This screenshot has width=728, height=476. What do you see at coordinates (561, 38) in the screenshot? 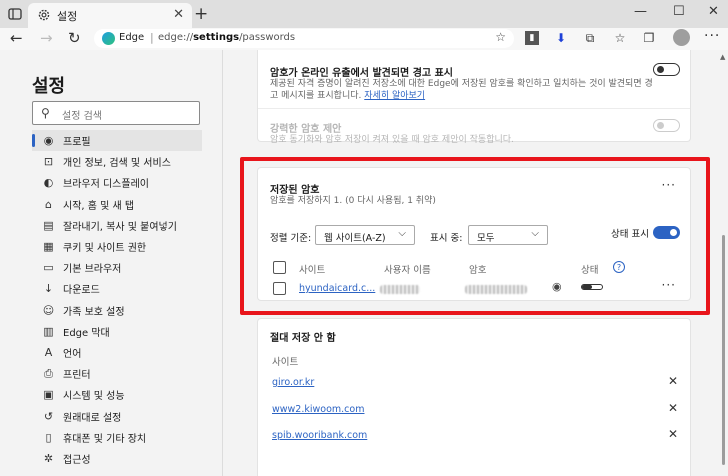
I see `extension-2-icon: ⬇` at bounding box center [561, 38].